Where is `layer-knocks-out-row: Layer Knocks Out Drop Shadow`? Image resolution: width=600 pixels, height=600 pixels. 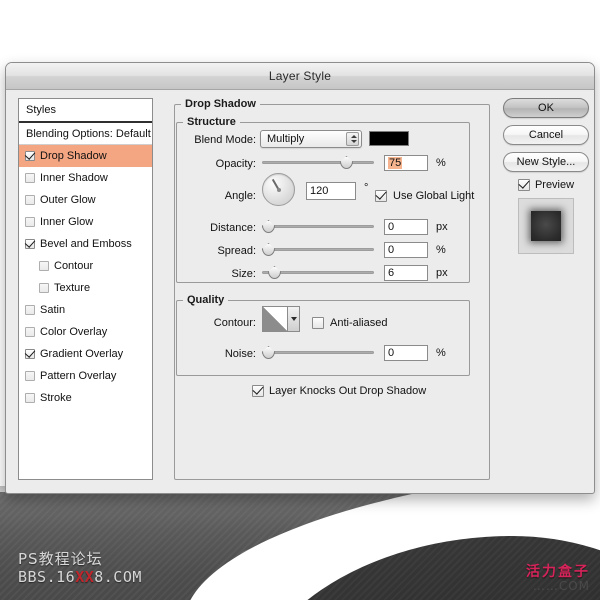
layer-knocks-out-row: Layer Knocks Out Drop Shadow is located at coordinates (339, 391).